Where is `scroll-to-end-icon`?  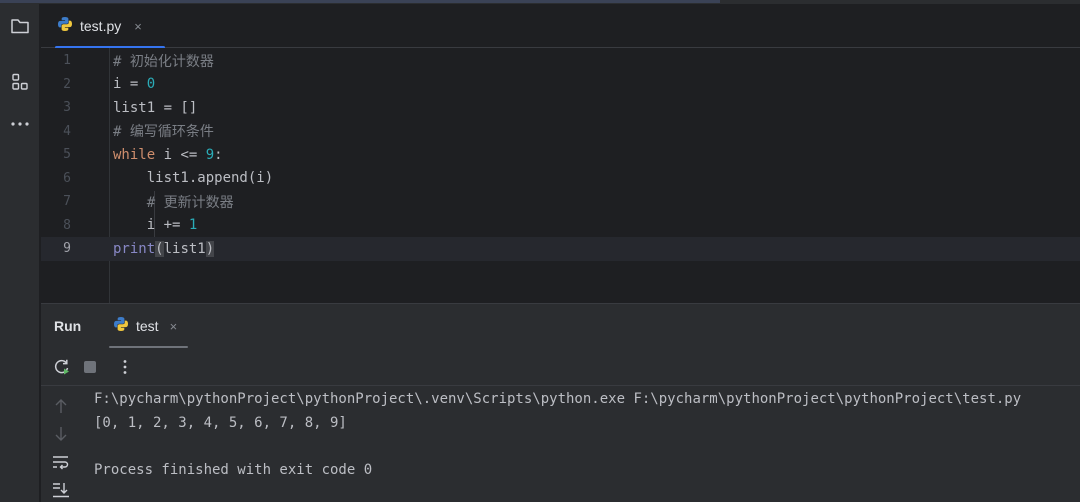 scroll-to-end-icon is located at coordinates (61, 490).